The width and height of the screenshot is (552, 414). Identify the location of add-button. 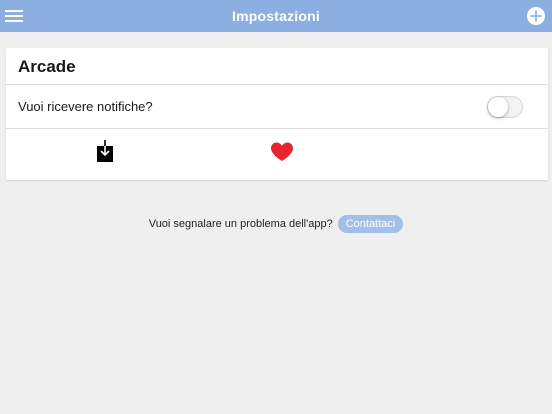
(536, 16).